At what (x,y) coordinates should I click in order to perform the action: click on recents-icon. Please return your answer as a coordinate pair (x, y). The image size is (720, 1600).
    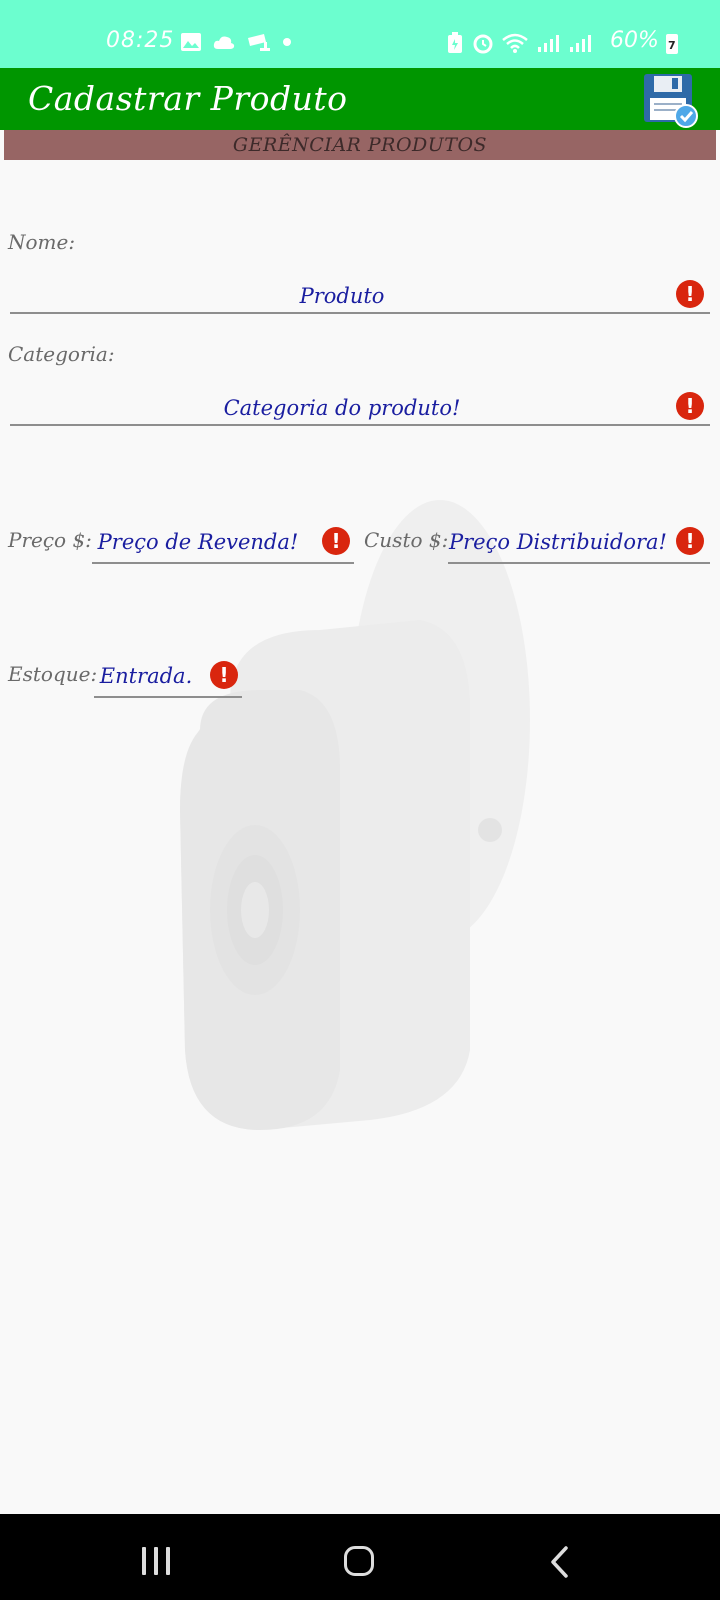
    Looking at the image, I should click on (156, 1561).